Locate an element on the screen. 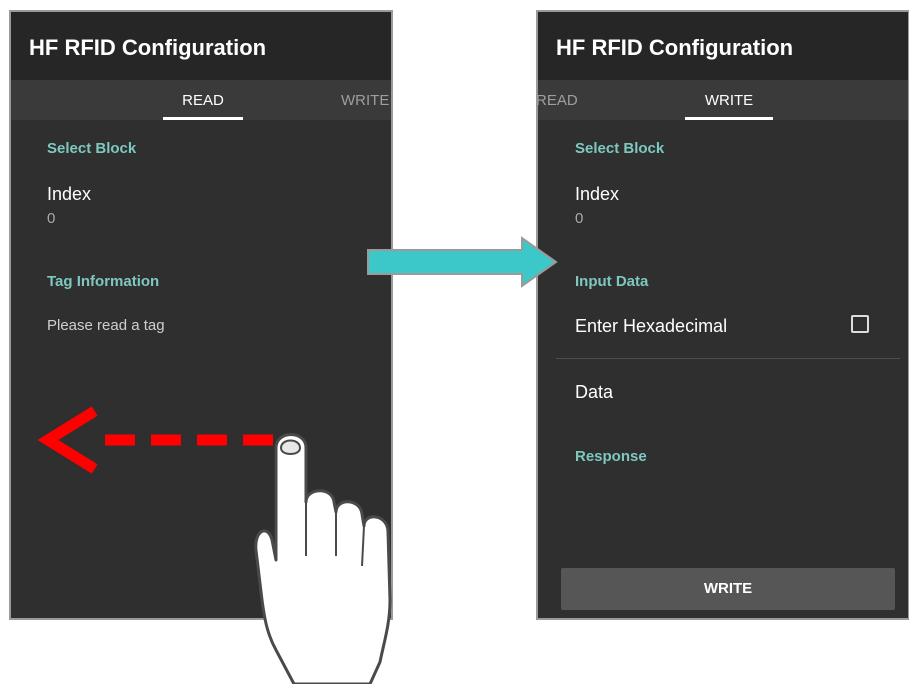  hand-pointer-icon is located at coordinates (323, 558).